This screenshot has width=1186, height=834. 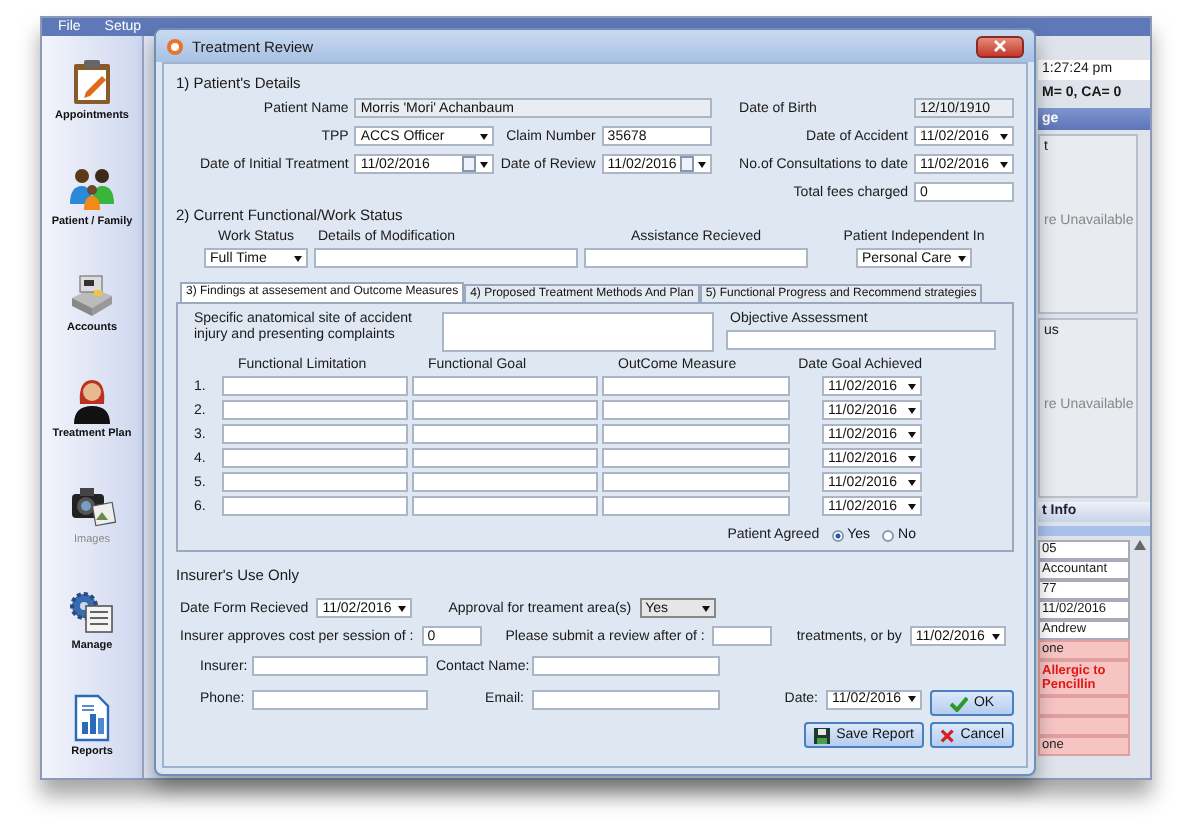 I want to click on checkmark-icon, so click(x=958, y=703).